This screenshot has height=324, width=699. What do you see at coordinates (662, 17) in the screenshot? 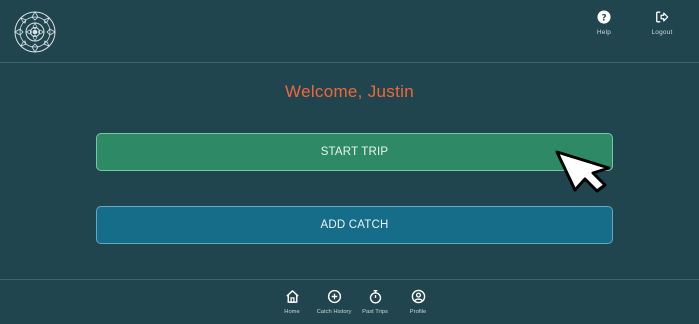
I see `logout-icon` at bounding box center [662, 17].